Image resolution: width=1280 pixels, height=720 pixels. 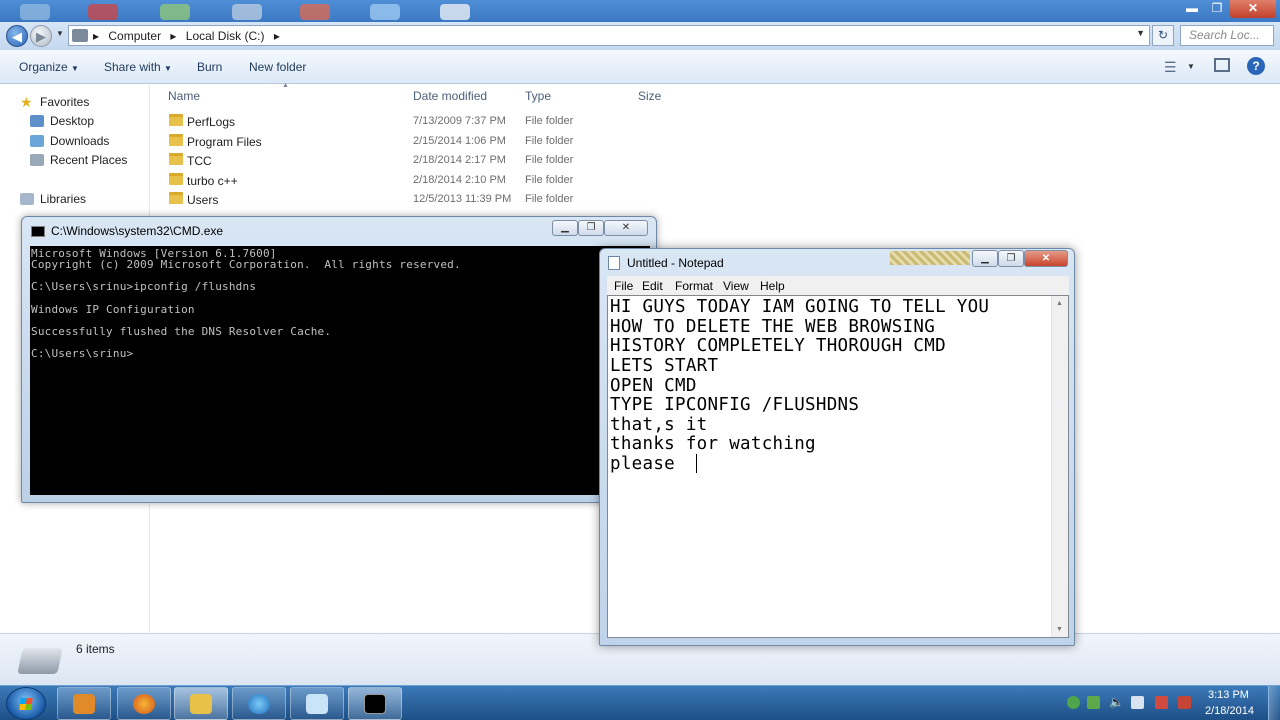 I want to click on windows-start-icon, so click(x=26, y=704).